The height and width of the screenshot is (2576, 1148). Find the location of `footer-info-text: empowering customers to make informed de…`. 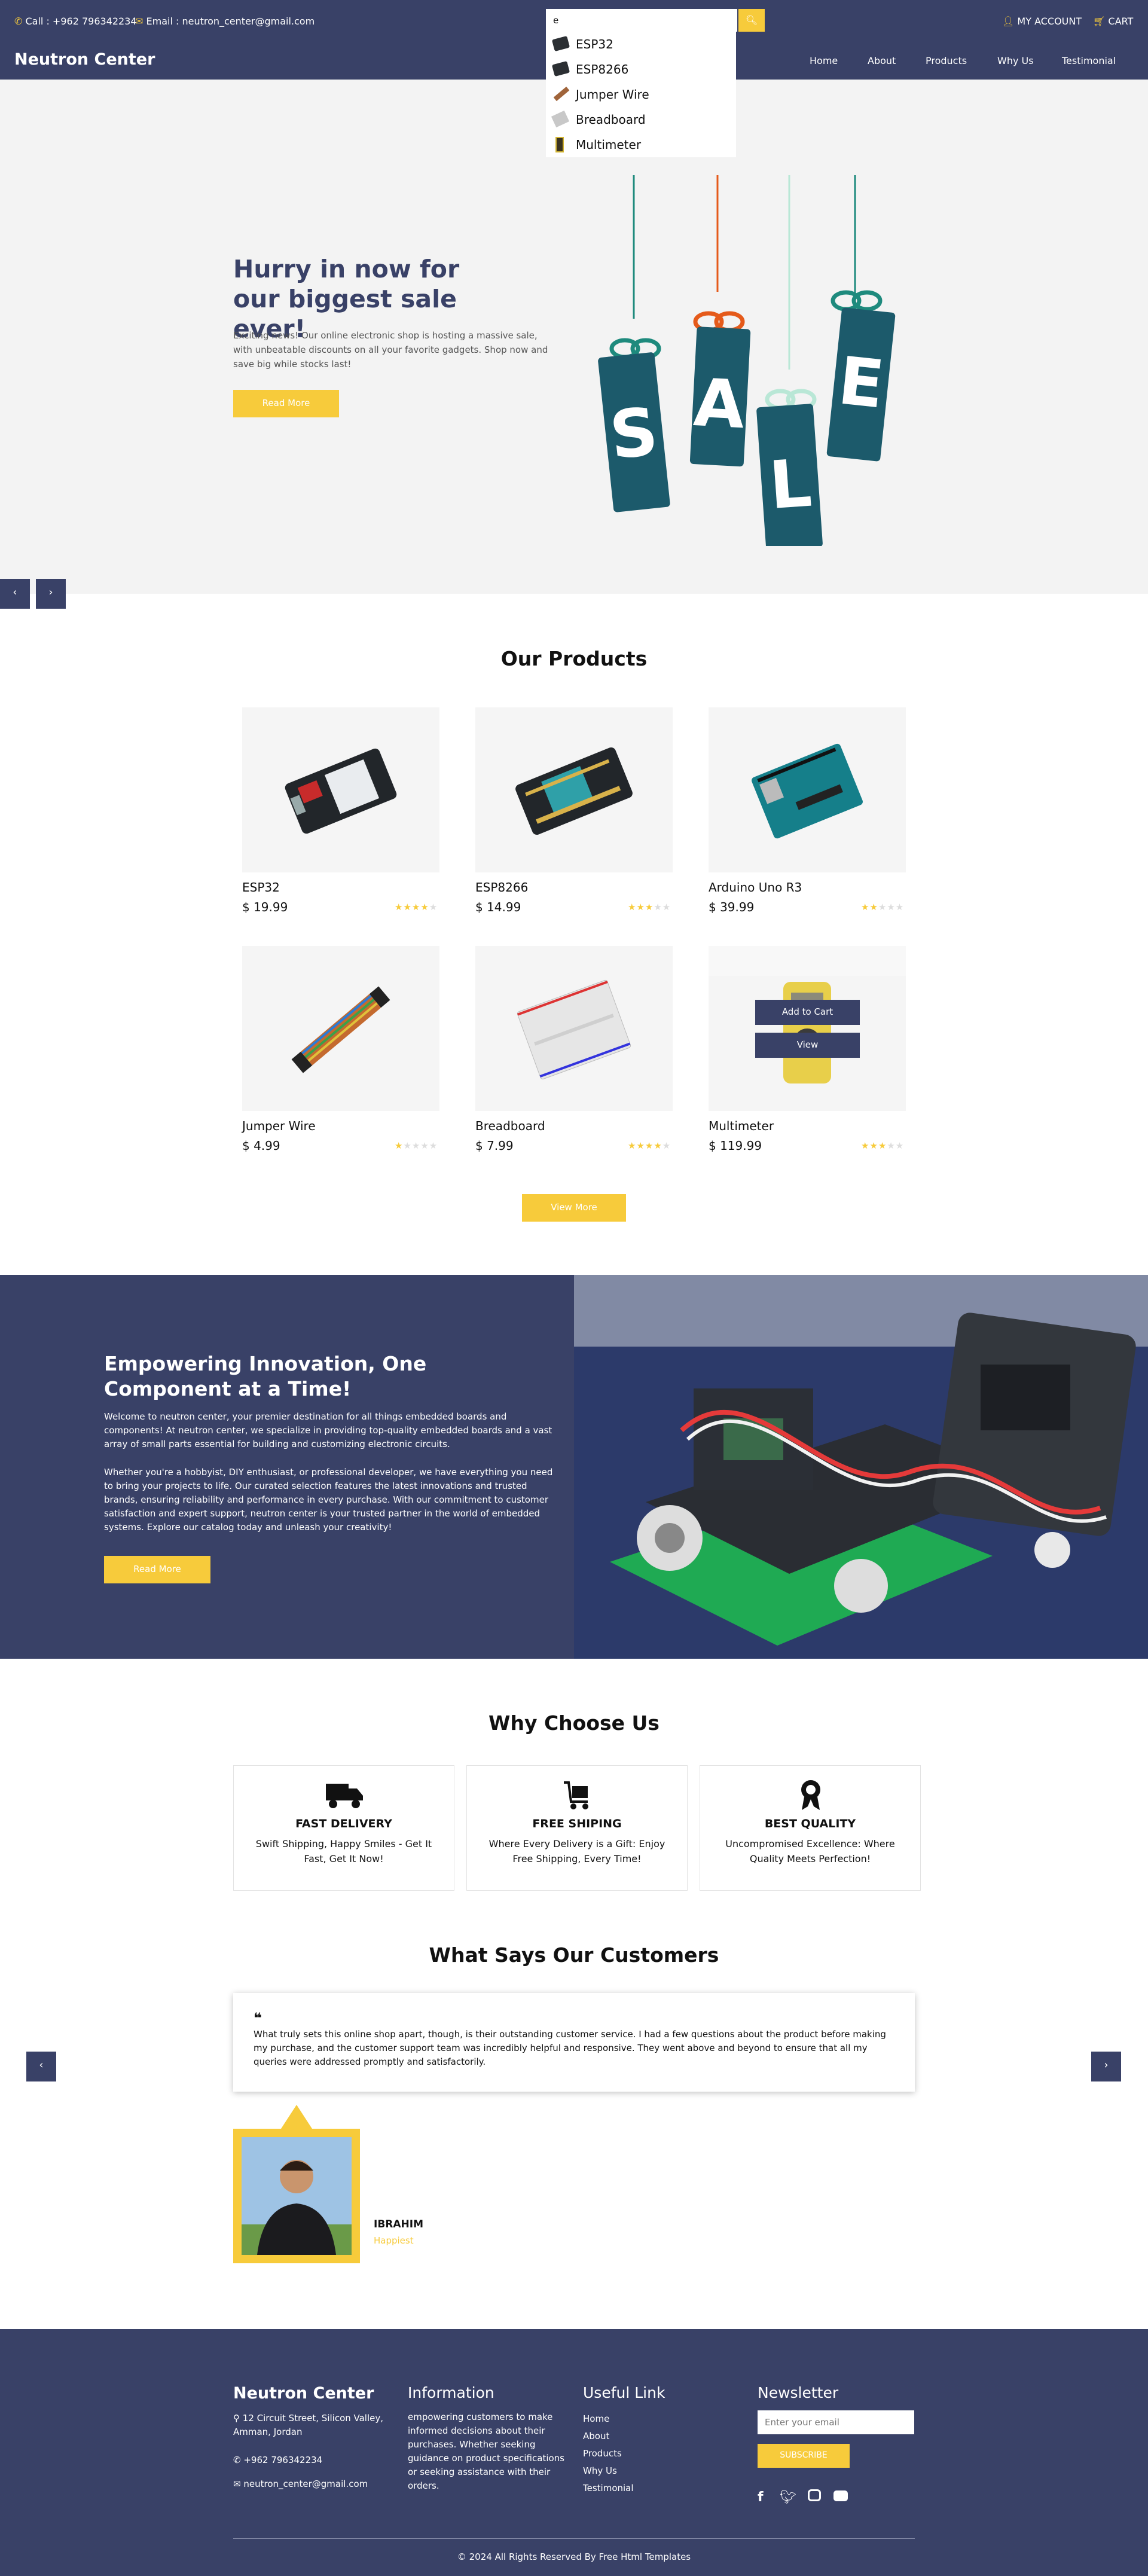

footer-info-text: empowering customers to make informed de… is located at coordinates (486, 2451).